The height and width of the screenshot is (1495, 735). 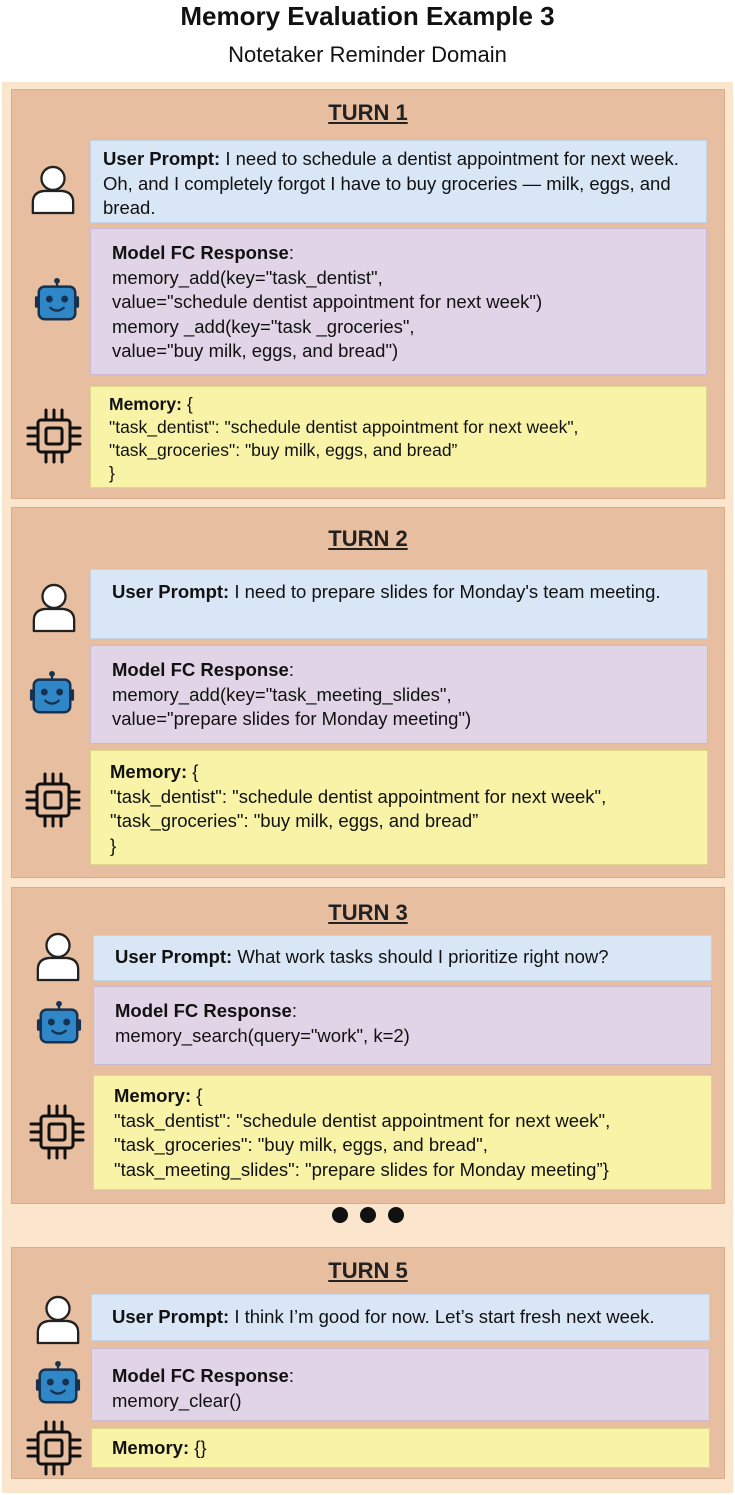 What do you see at coordinates (367, 54) in the screenshot?
I see `page-subtitle: Notetaker Reminder Domain` at bounding box center [367, 54].